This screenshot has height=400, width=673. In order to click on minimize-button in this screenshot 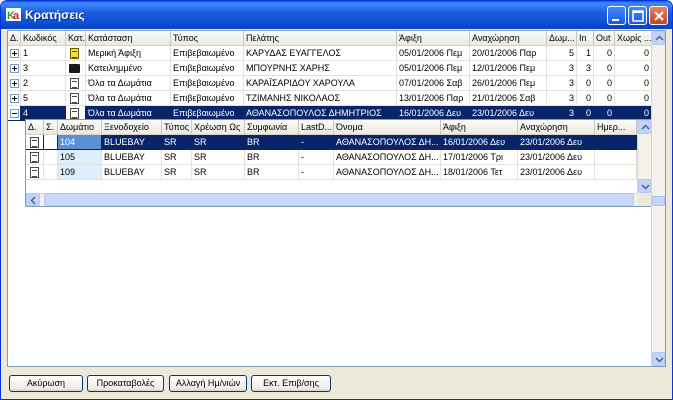, I will do `click(616, 15)`.